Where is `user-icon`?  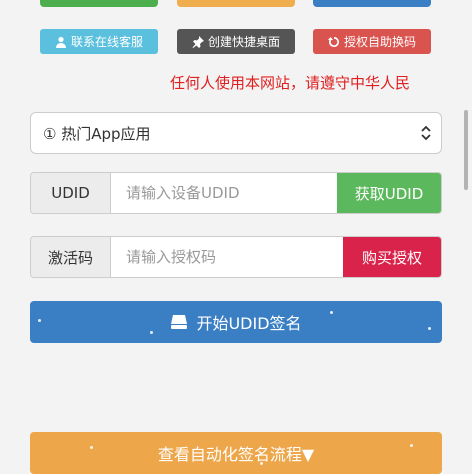
user-icon is located at coordinates (60, 42).